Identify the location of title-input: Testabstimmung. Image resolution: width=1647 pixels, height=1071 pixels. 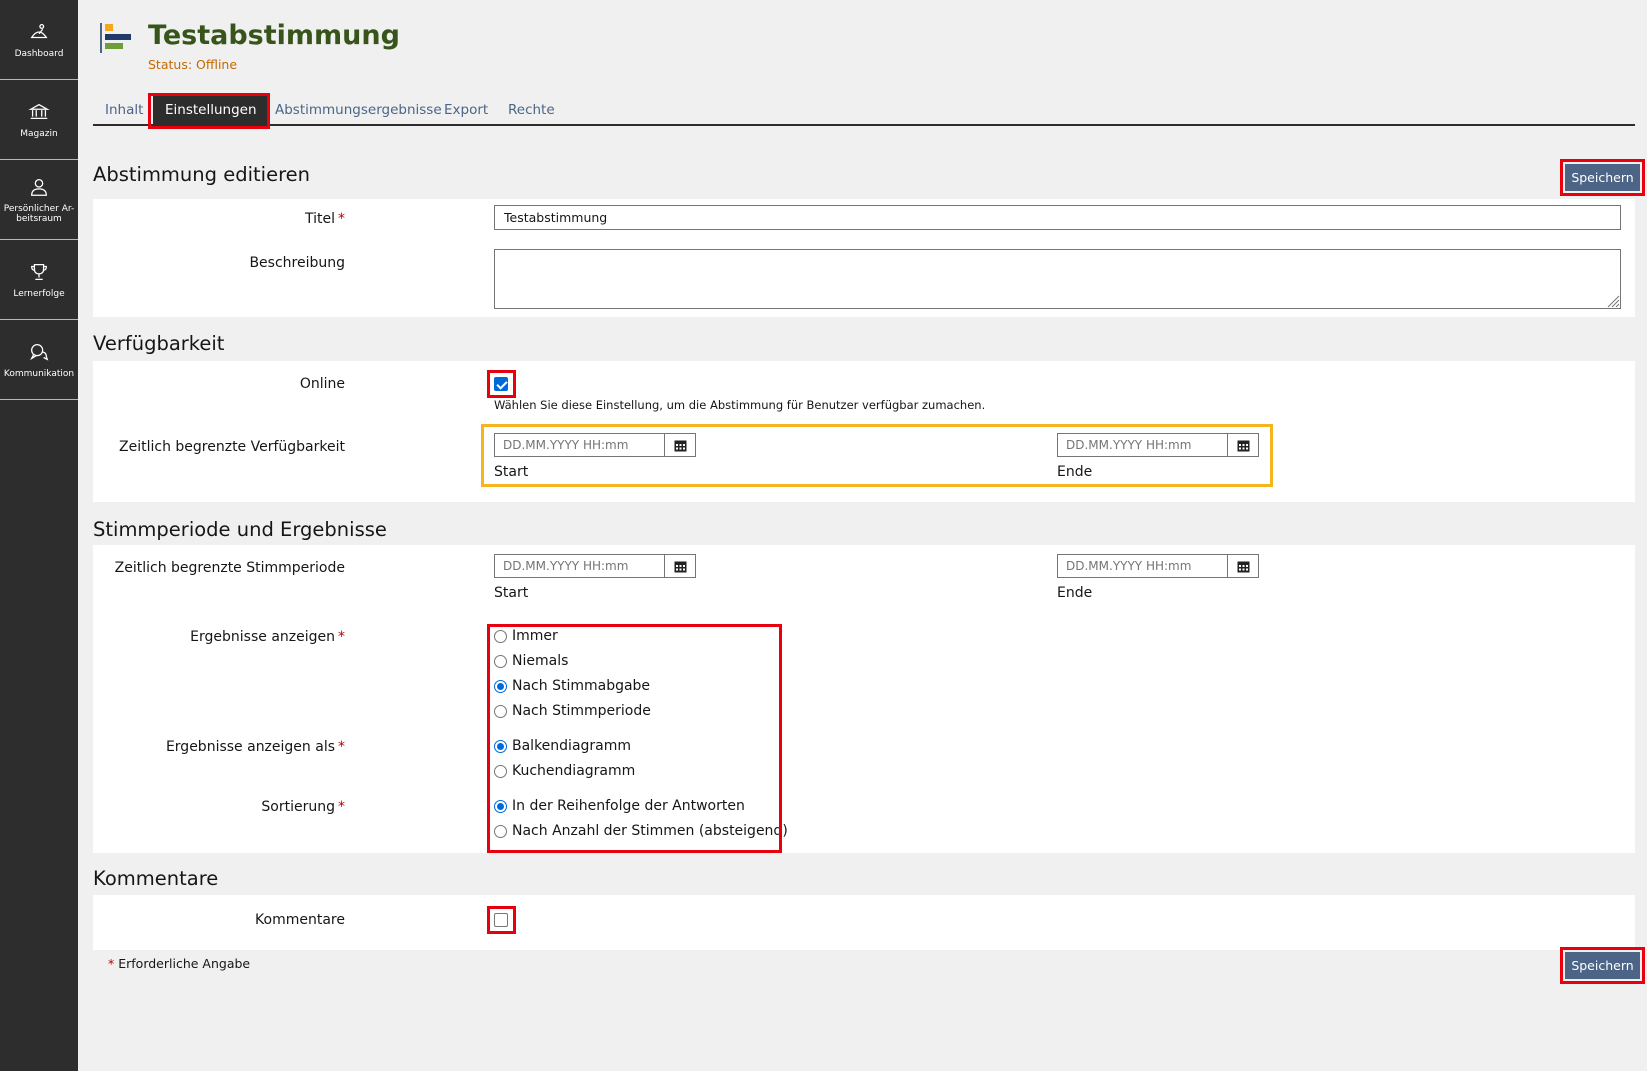
(1057, 217).